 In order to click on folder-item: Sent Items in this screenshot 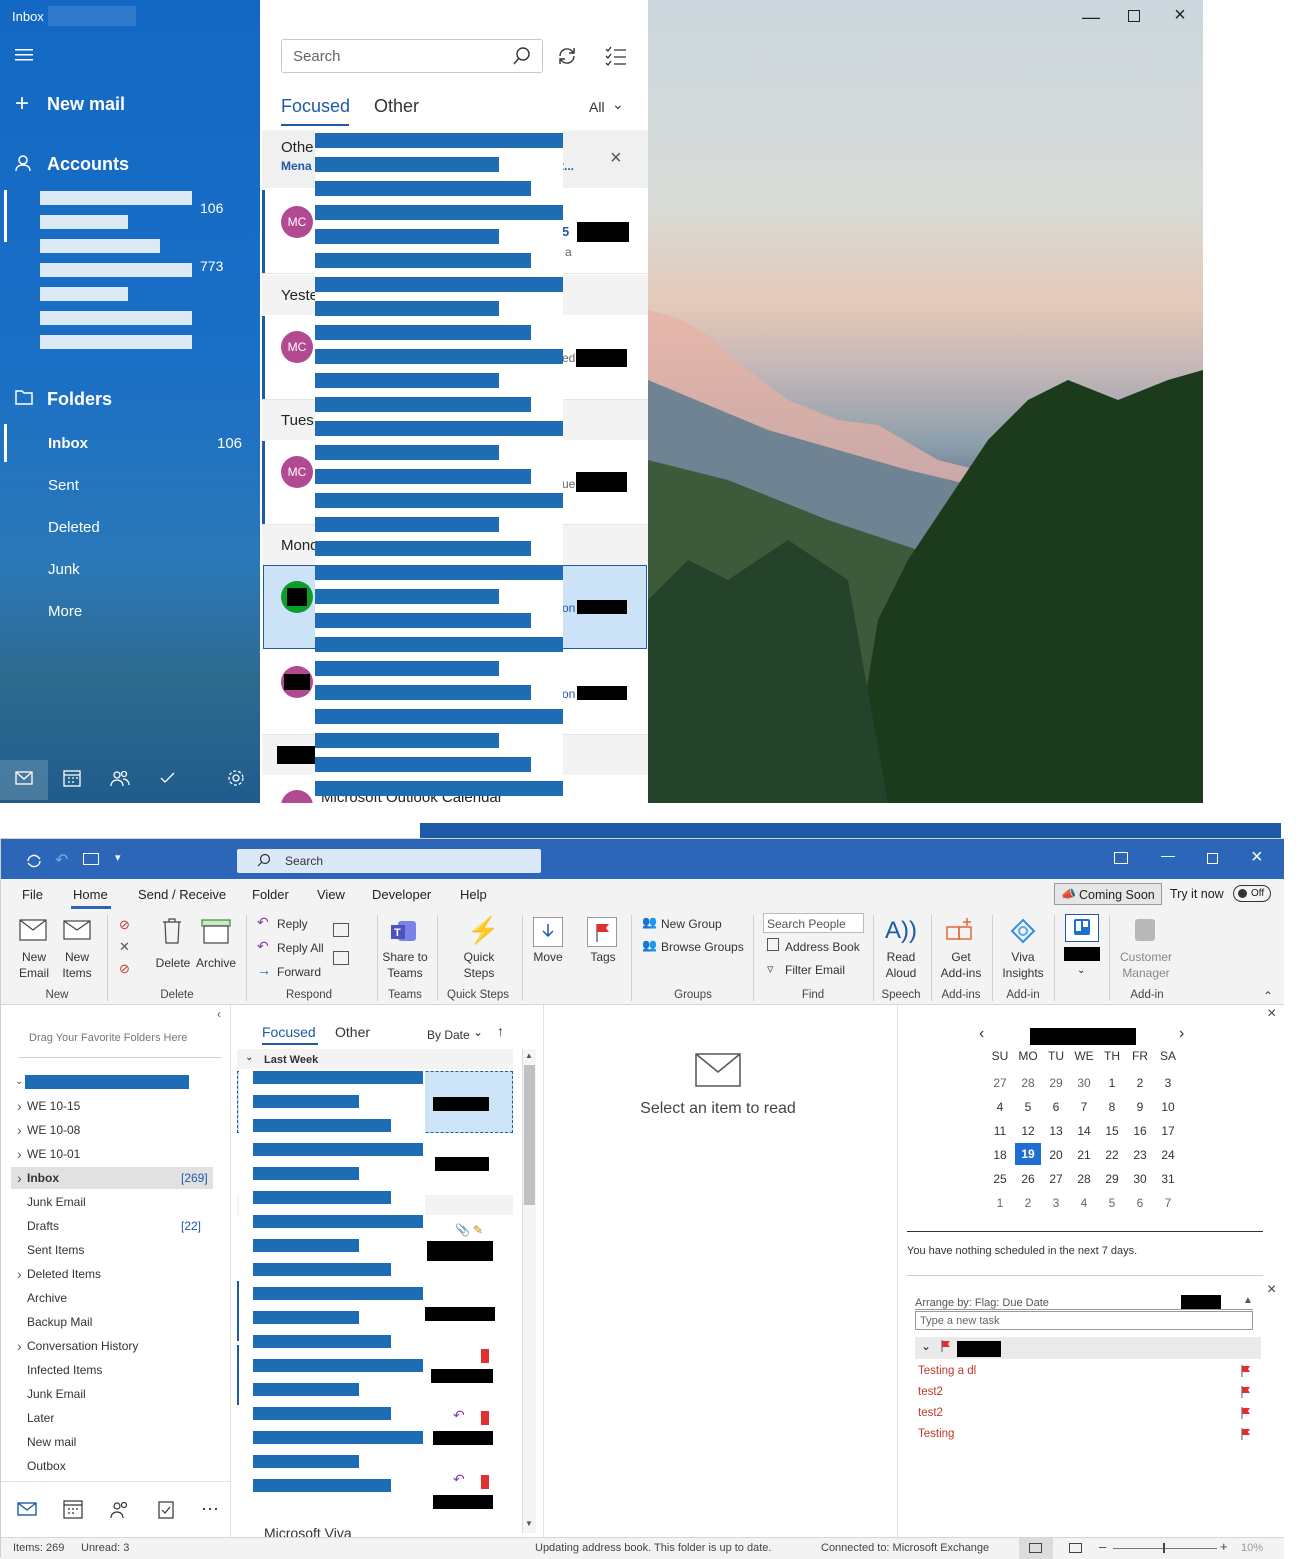, I will do `click(55, 1250)`.